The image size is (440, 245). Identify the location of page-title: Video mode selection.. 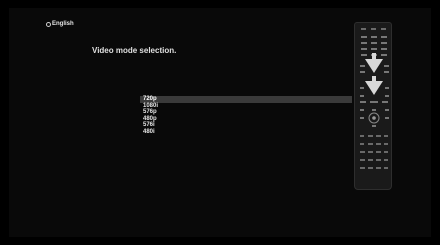
(134, 50).